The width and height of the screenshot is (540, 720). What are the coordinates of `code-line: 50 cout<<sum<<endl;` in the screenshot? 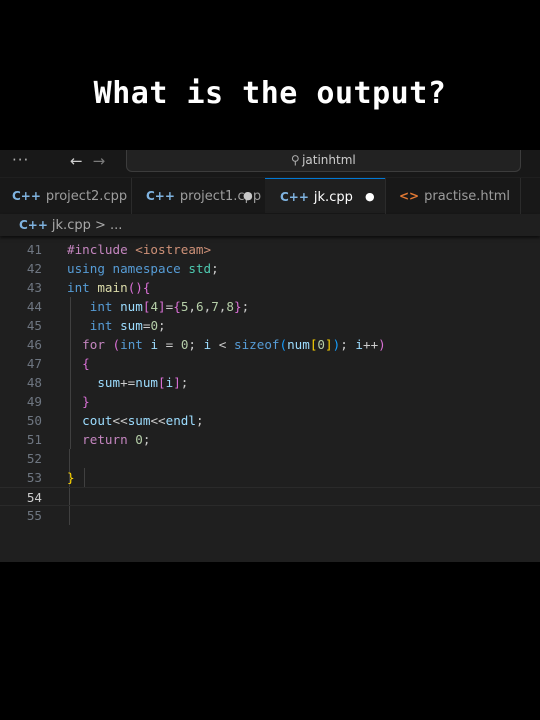 It's located at (270, 420).